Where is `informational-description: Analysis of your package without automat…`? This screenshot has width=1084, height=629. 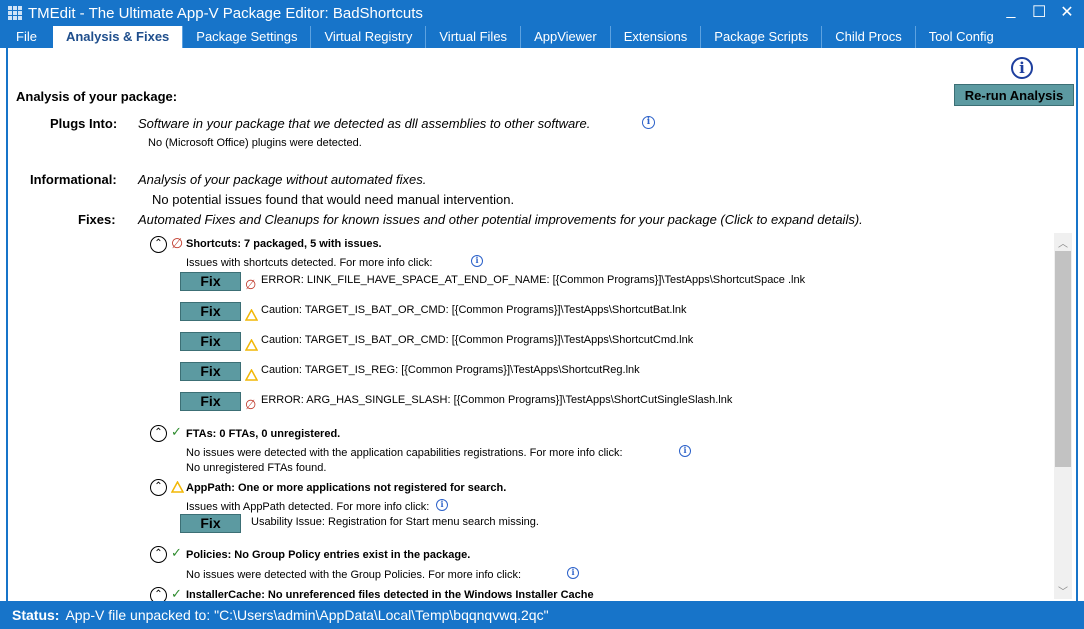 informational-description: Analysis of your package without automat… is located at coordinates (282, 179).